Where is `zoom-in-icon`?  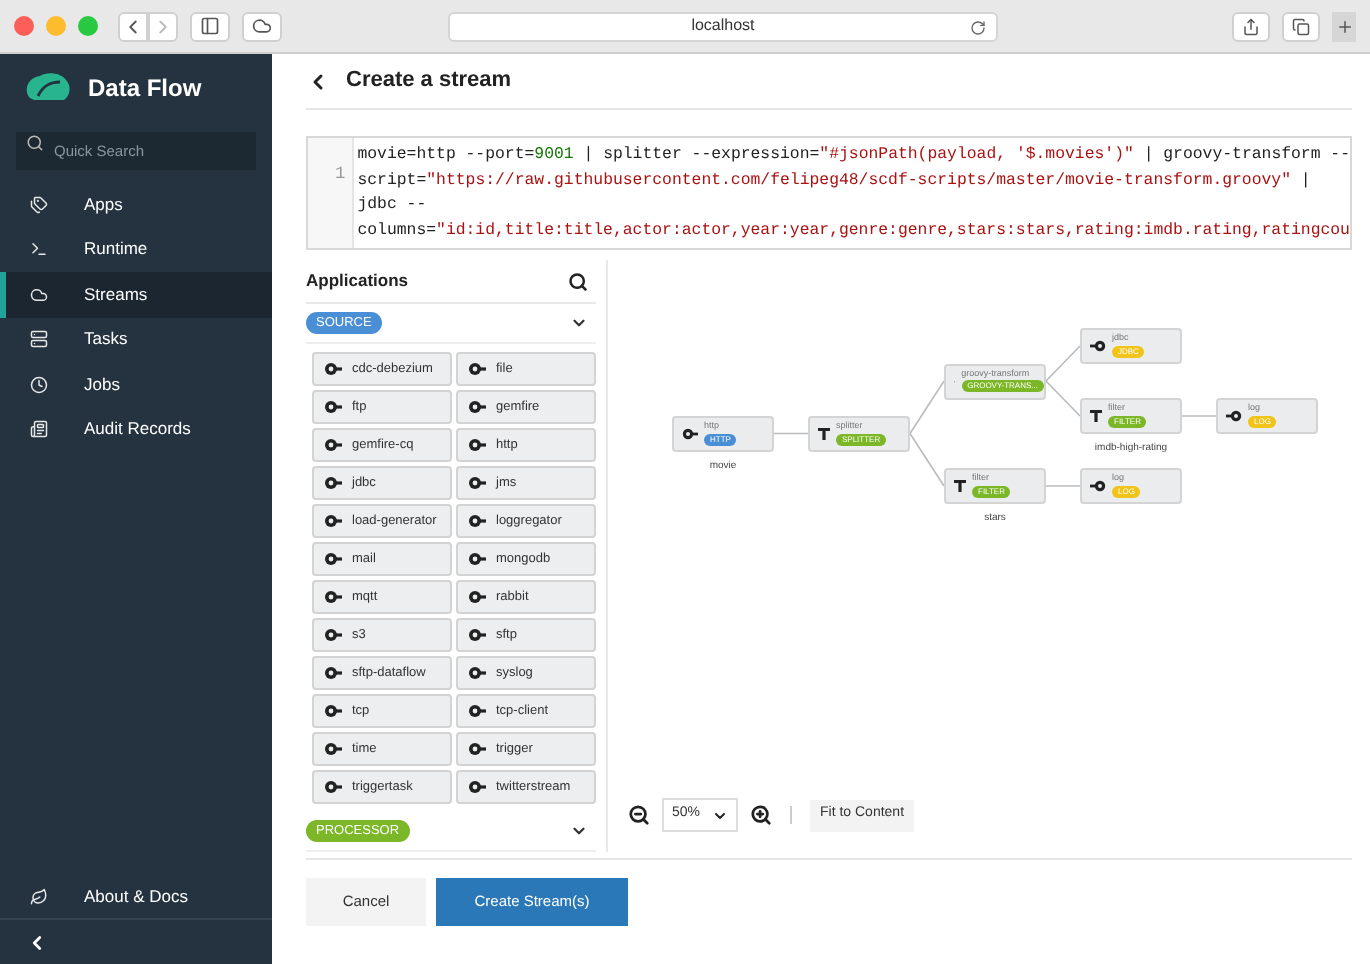 zoom-in-icon is located at coordinates (761, 815).